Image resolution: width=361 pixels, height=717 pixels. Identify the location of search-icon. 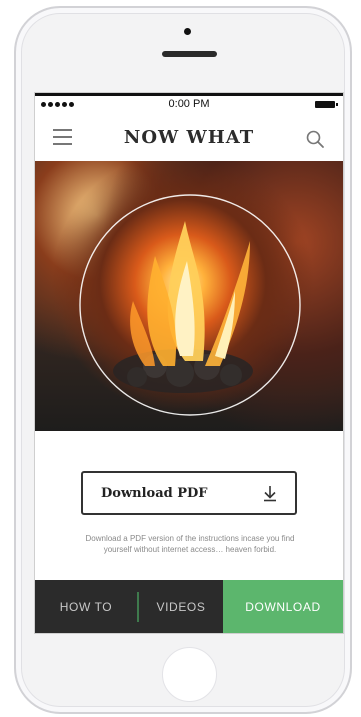
(315, 139).